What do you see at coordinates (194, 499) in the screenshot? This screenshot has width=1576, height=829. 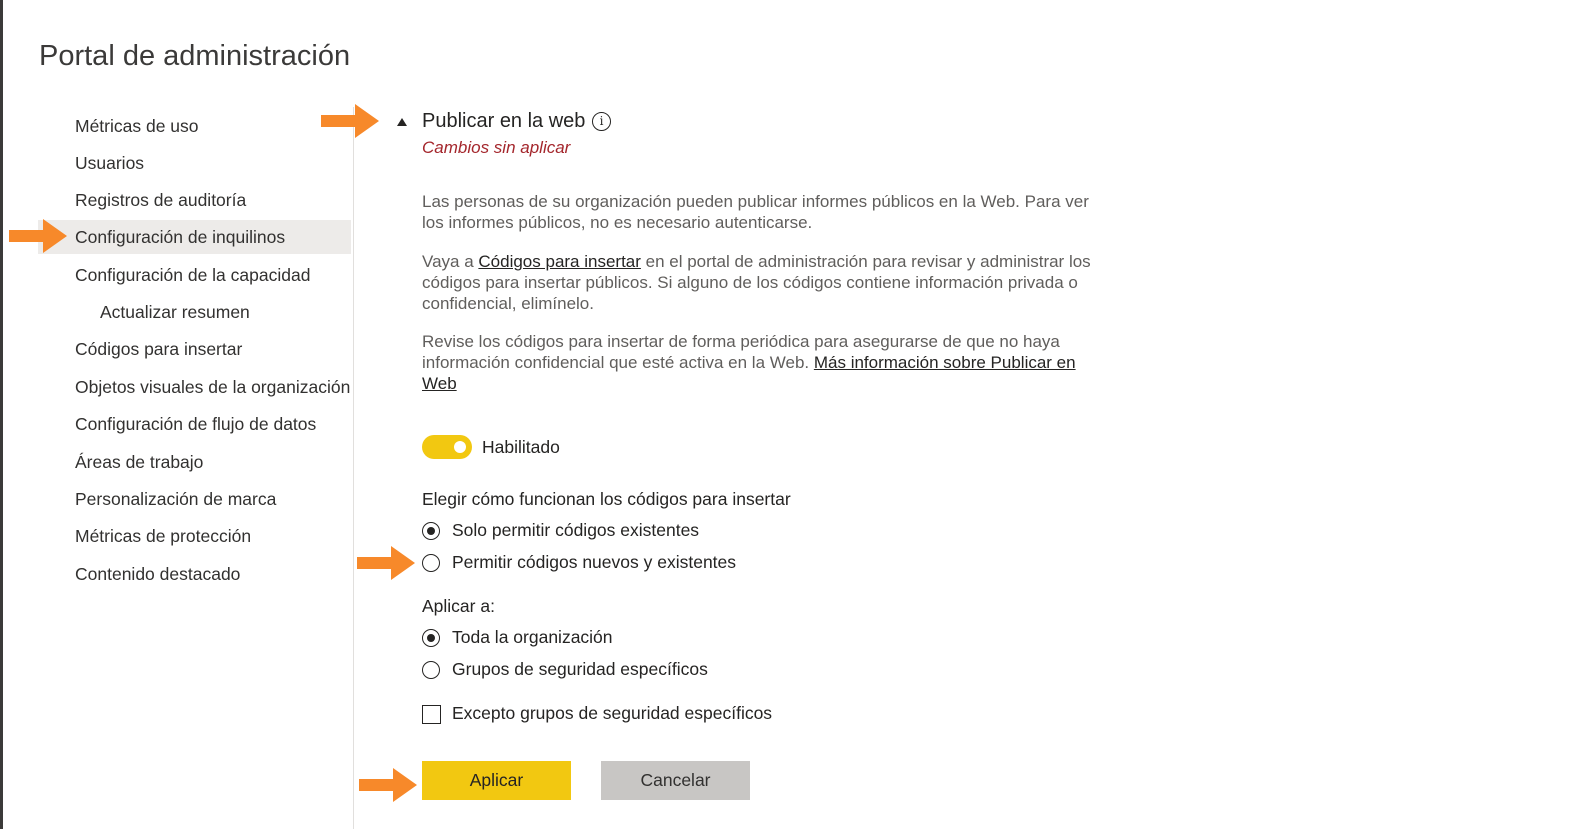 I see `sidebar-item-branding: Personalización de marca` at bounding box center [194, 499].